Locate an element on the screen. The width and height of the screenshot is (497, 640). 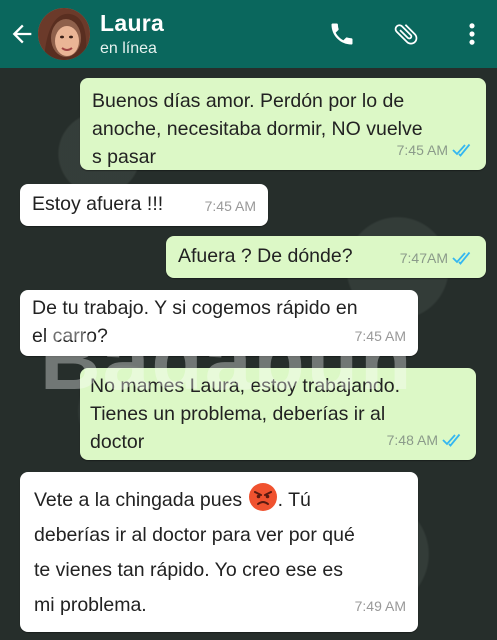
message-incoming: Estoy afuera !!! 7:45 AM is located at coordinates (144, 205).